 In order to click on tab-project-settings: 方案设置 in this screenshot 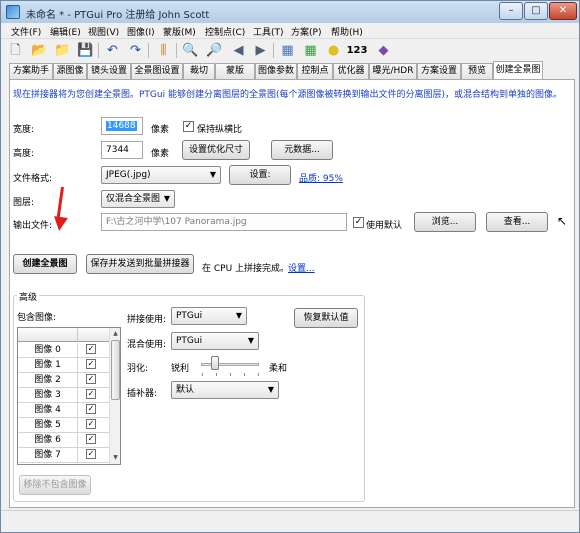, I will do `click(439, 71)`.